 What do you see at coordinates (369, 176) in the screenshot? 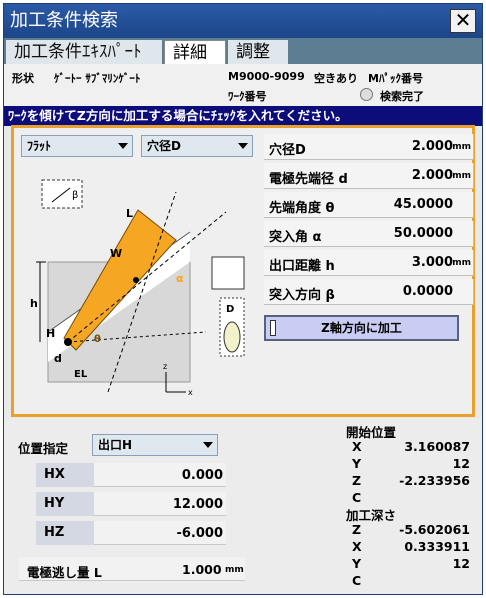
I see `param-tip-diameter: 電極先端径 d 2.000 mm` at bounding box center [369, 176].